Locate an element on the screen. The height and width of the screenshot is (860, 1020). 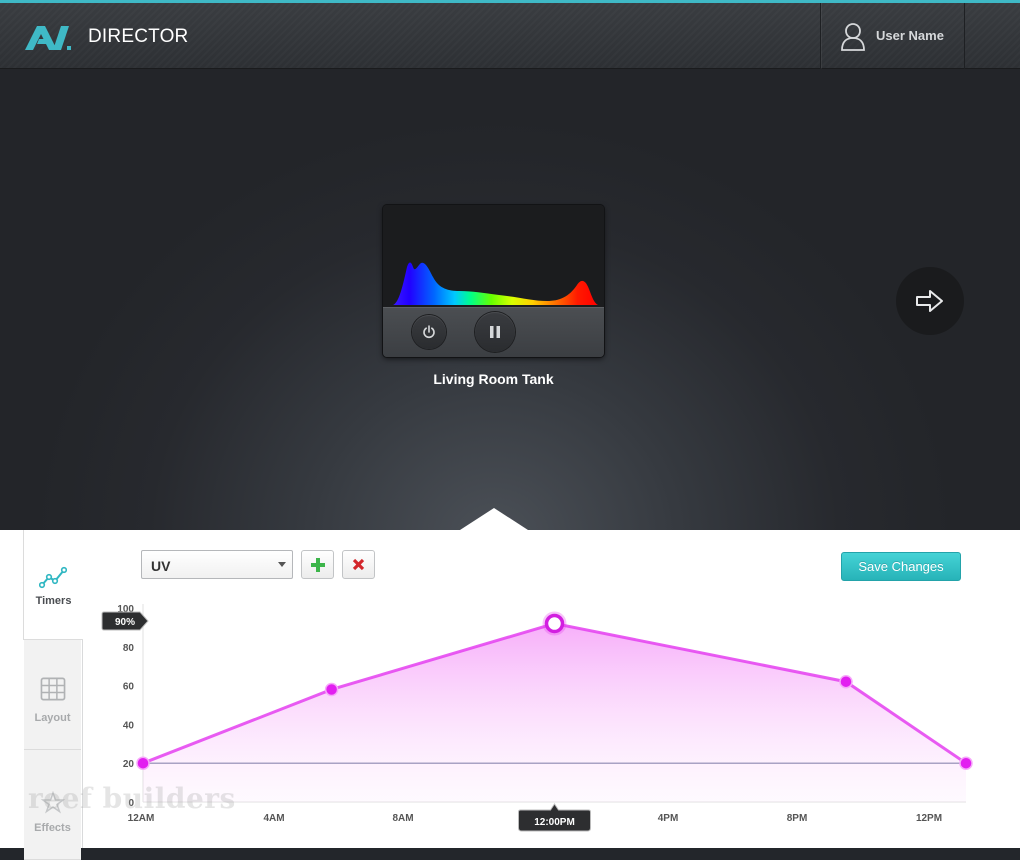
fixture-controls is located at coordinates (493, 332).